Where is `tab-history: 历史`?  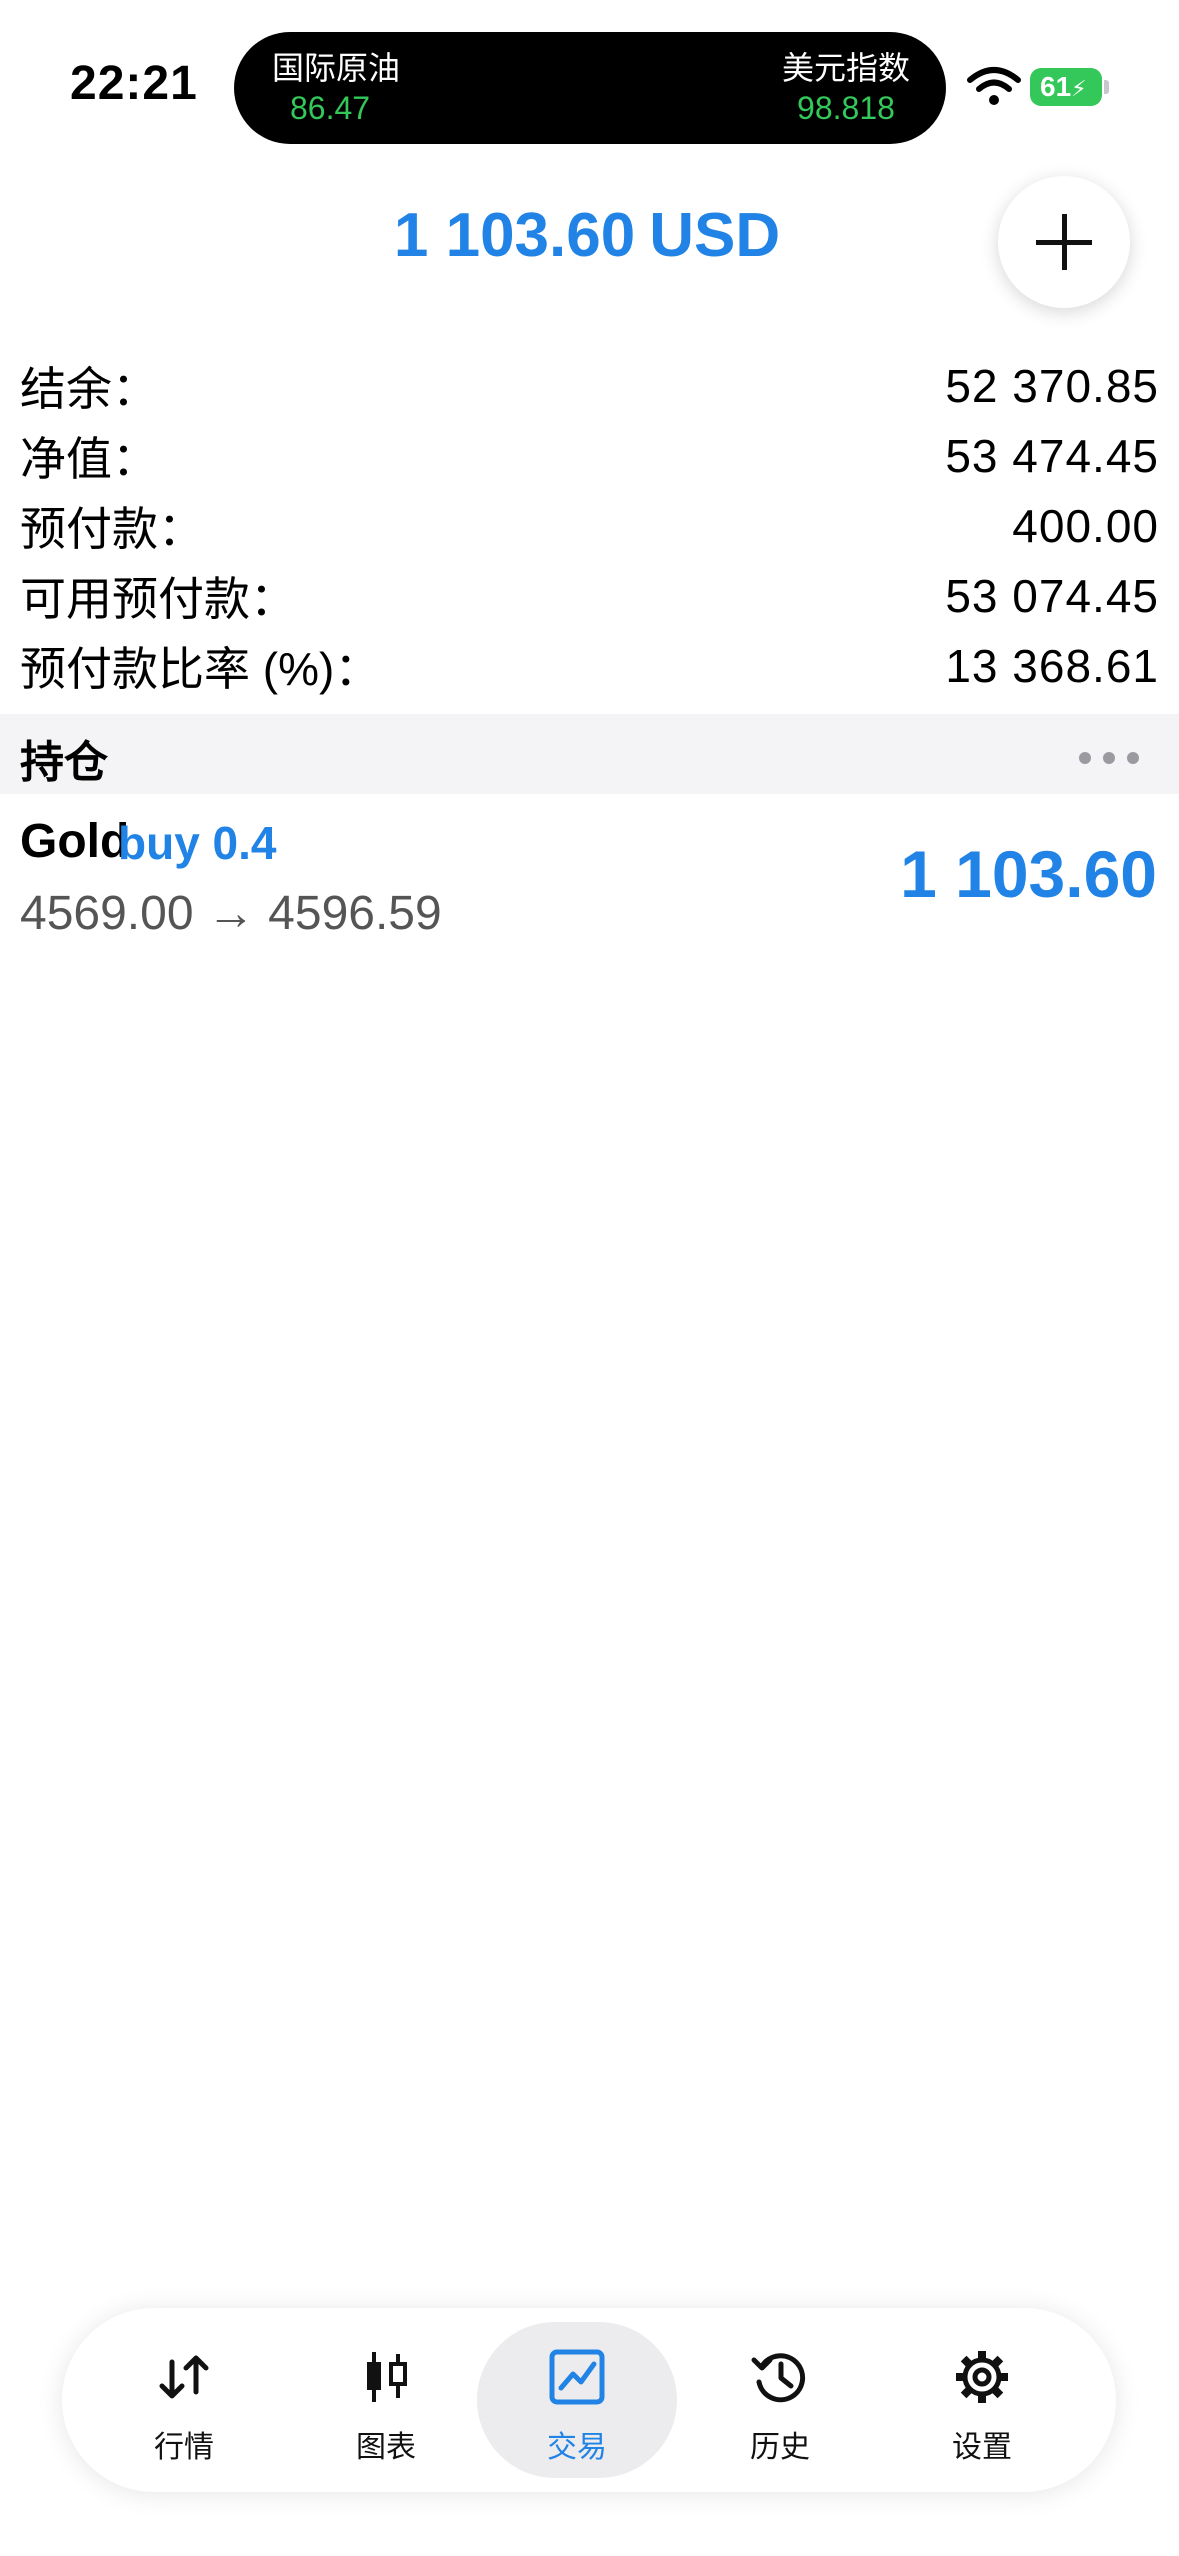
tab-history: 历史 is located at coordinates (780, 2400).